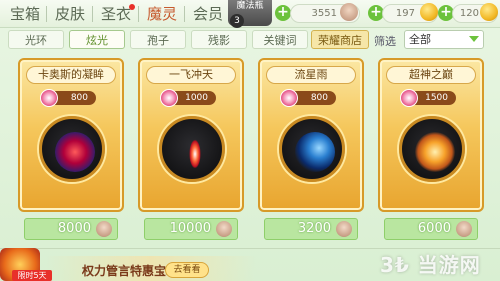 The height and width of the screenshot is (281, 500). What do you see at coordinates (32, 275) in the screenshot?
I see `promo-tag: 限时5天` at bounding box center [32, 275].